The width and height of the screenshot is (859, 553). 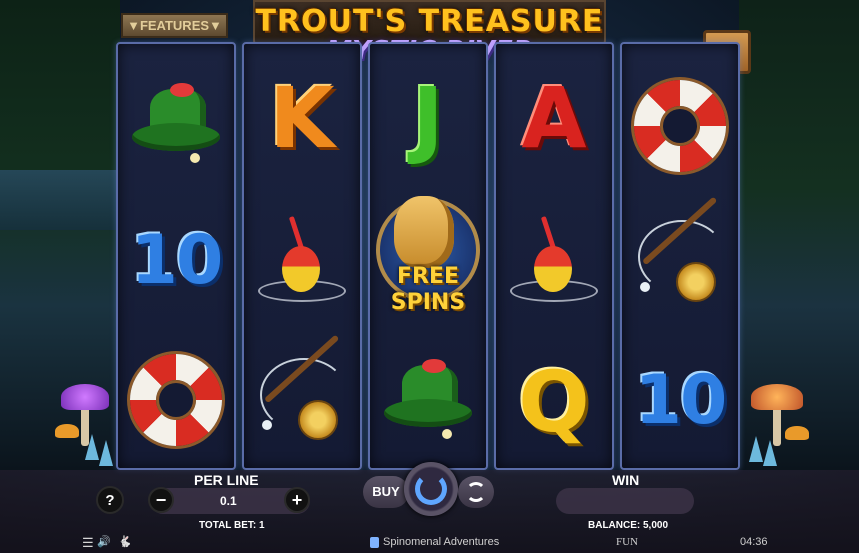 I want to click on reel-1: 10, so click(x=176, y=256).